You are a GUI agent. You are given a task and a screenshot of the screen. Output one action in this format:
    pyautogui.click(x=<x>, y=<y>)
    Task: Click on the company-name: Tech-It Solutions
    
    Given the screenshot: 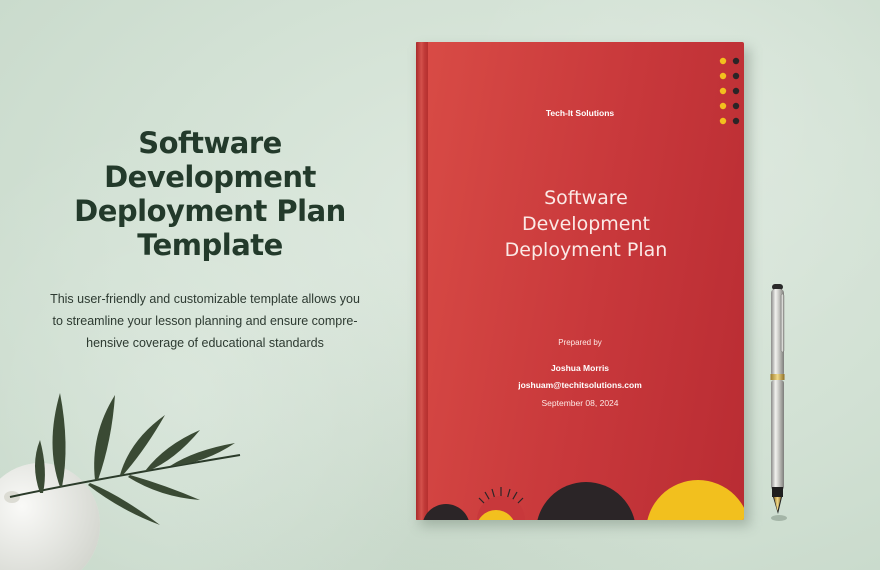 What is the action you would take?
    pyautogui.click(x=580, y=113)
    